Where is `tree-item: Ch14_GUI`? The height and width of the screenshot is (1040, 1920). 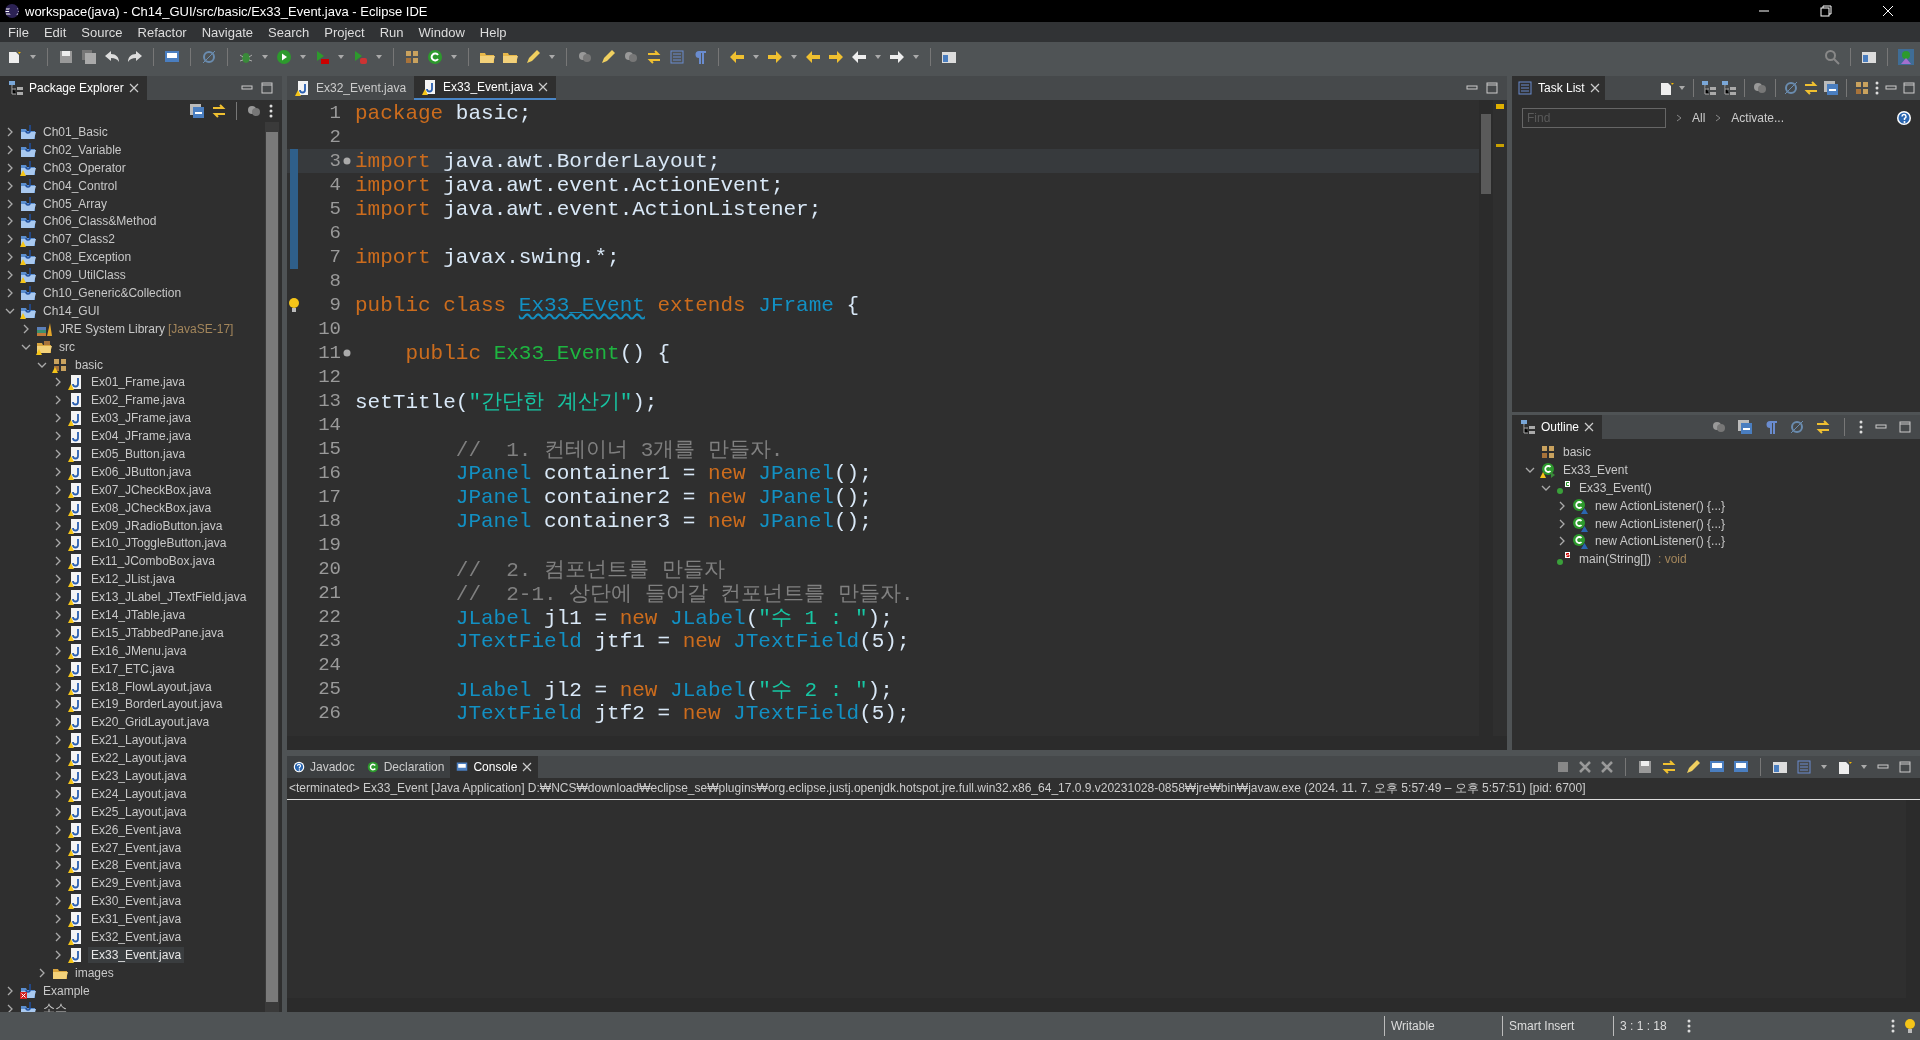 tree-item: Ch14_GUI is located at coordinates (71, 310).